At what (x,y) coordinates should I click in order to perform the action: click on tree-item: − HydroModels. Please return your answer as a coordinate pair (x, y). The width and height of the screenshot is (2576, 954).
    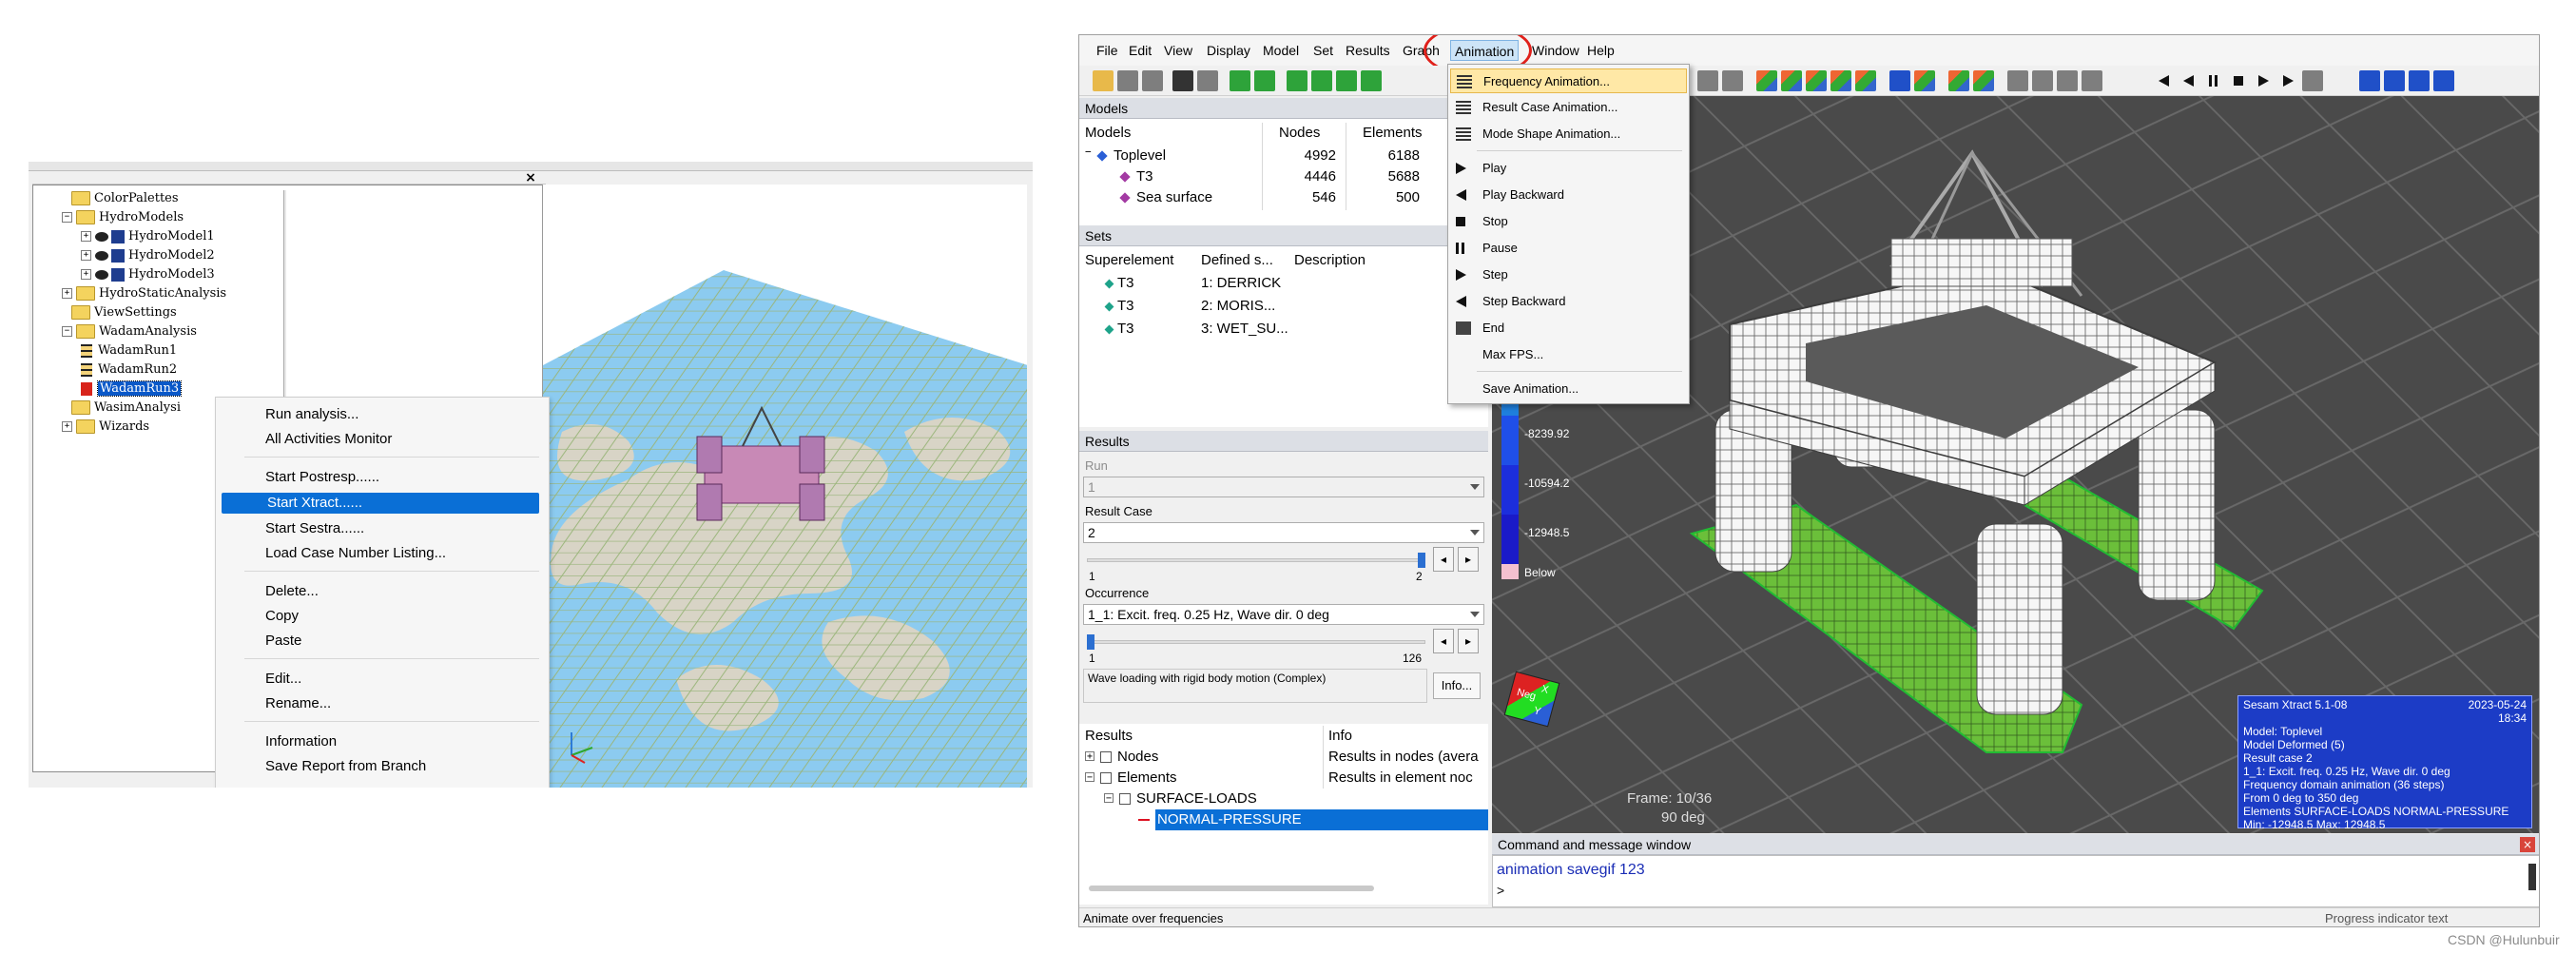
    Looking at the image, I should click on (123, 217).